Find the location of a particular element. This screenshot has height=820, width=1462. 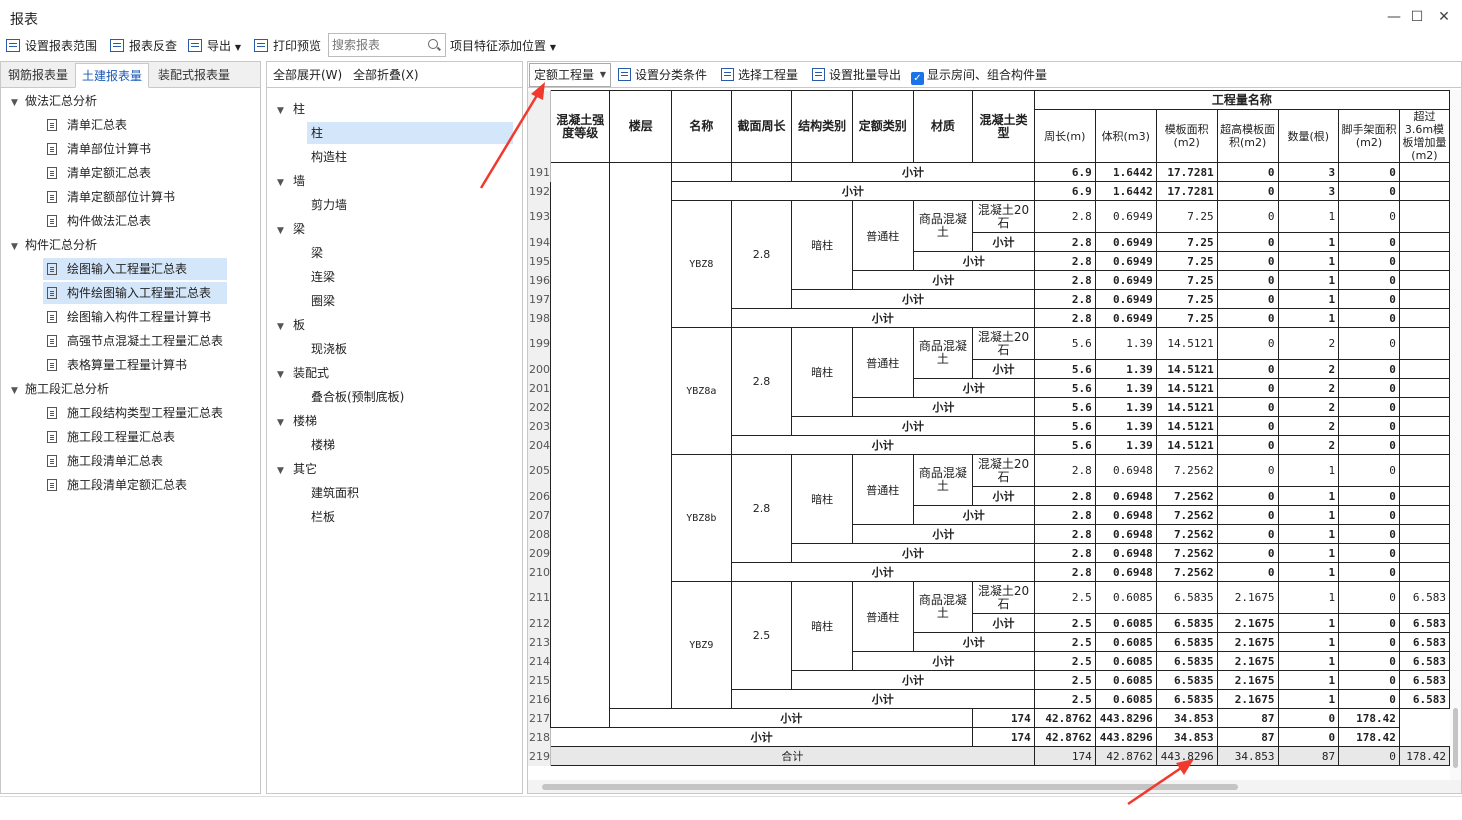

col-struct-type: 结构类别 is located at coordinates (822, 126).